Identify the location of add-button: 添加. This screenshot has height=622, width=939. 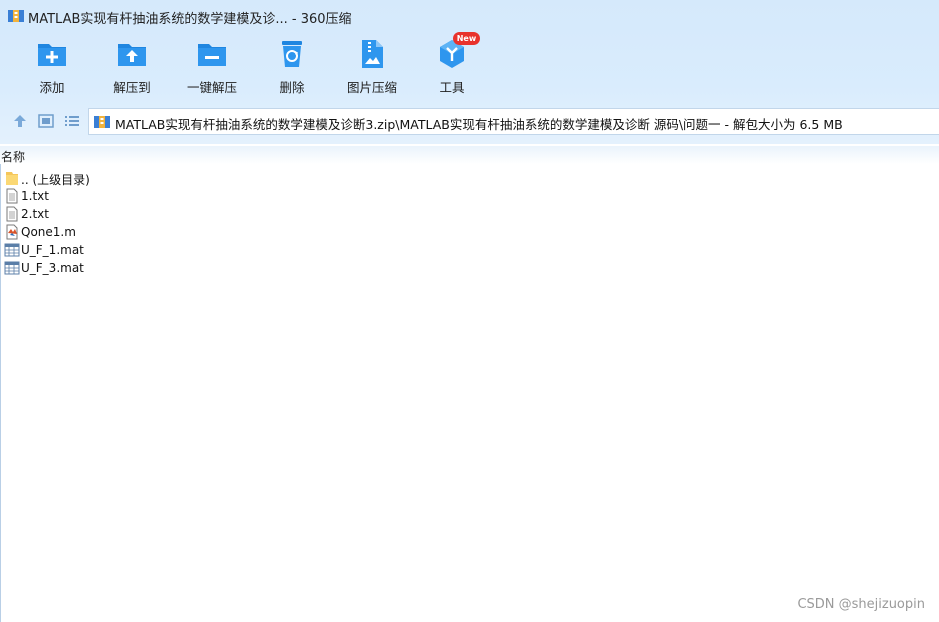
(52, 65).